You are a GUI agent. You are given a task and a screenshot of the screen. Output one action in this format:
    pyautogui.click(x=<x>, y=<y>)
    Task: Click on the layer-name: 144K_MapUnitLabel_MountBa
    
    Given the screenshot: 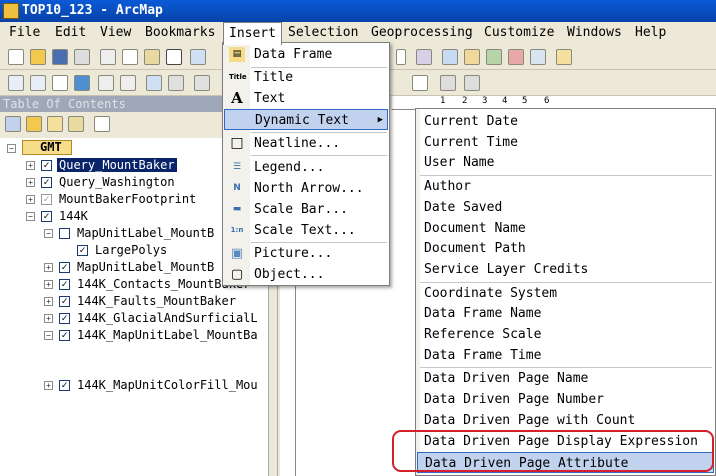 What is the action you would take?
    pyautogui.click(x=167, y=335)
    